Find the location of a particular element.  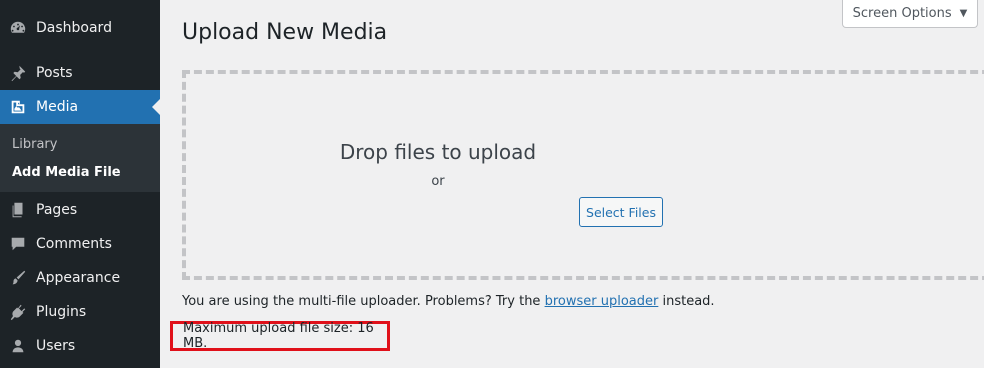

sidebar-item-label: Dashboard is located at coordinates (74, 28).